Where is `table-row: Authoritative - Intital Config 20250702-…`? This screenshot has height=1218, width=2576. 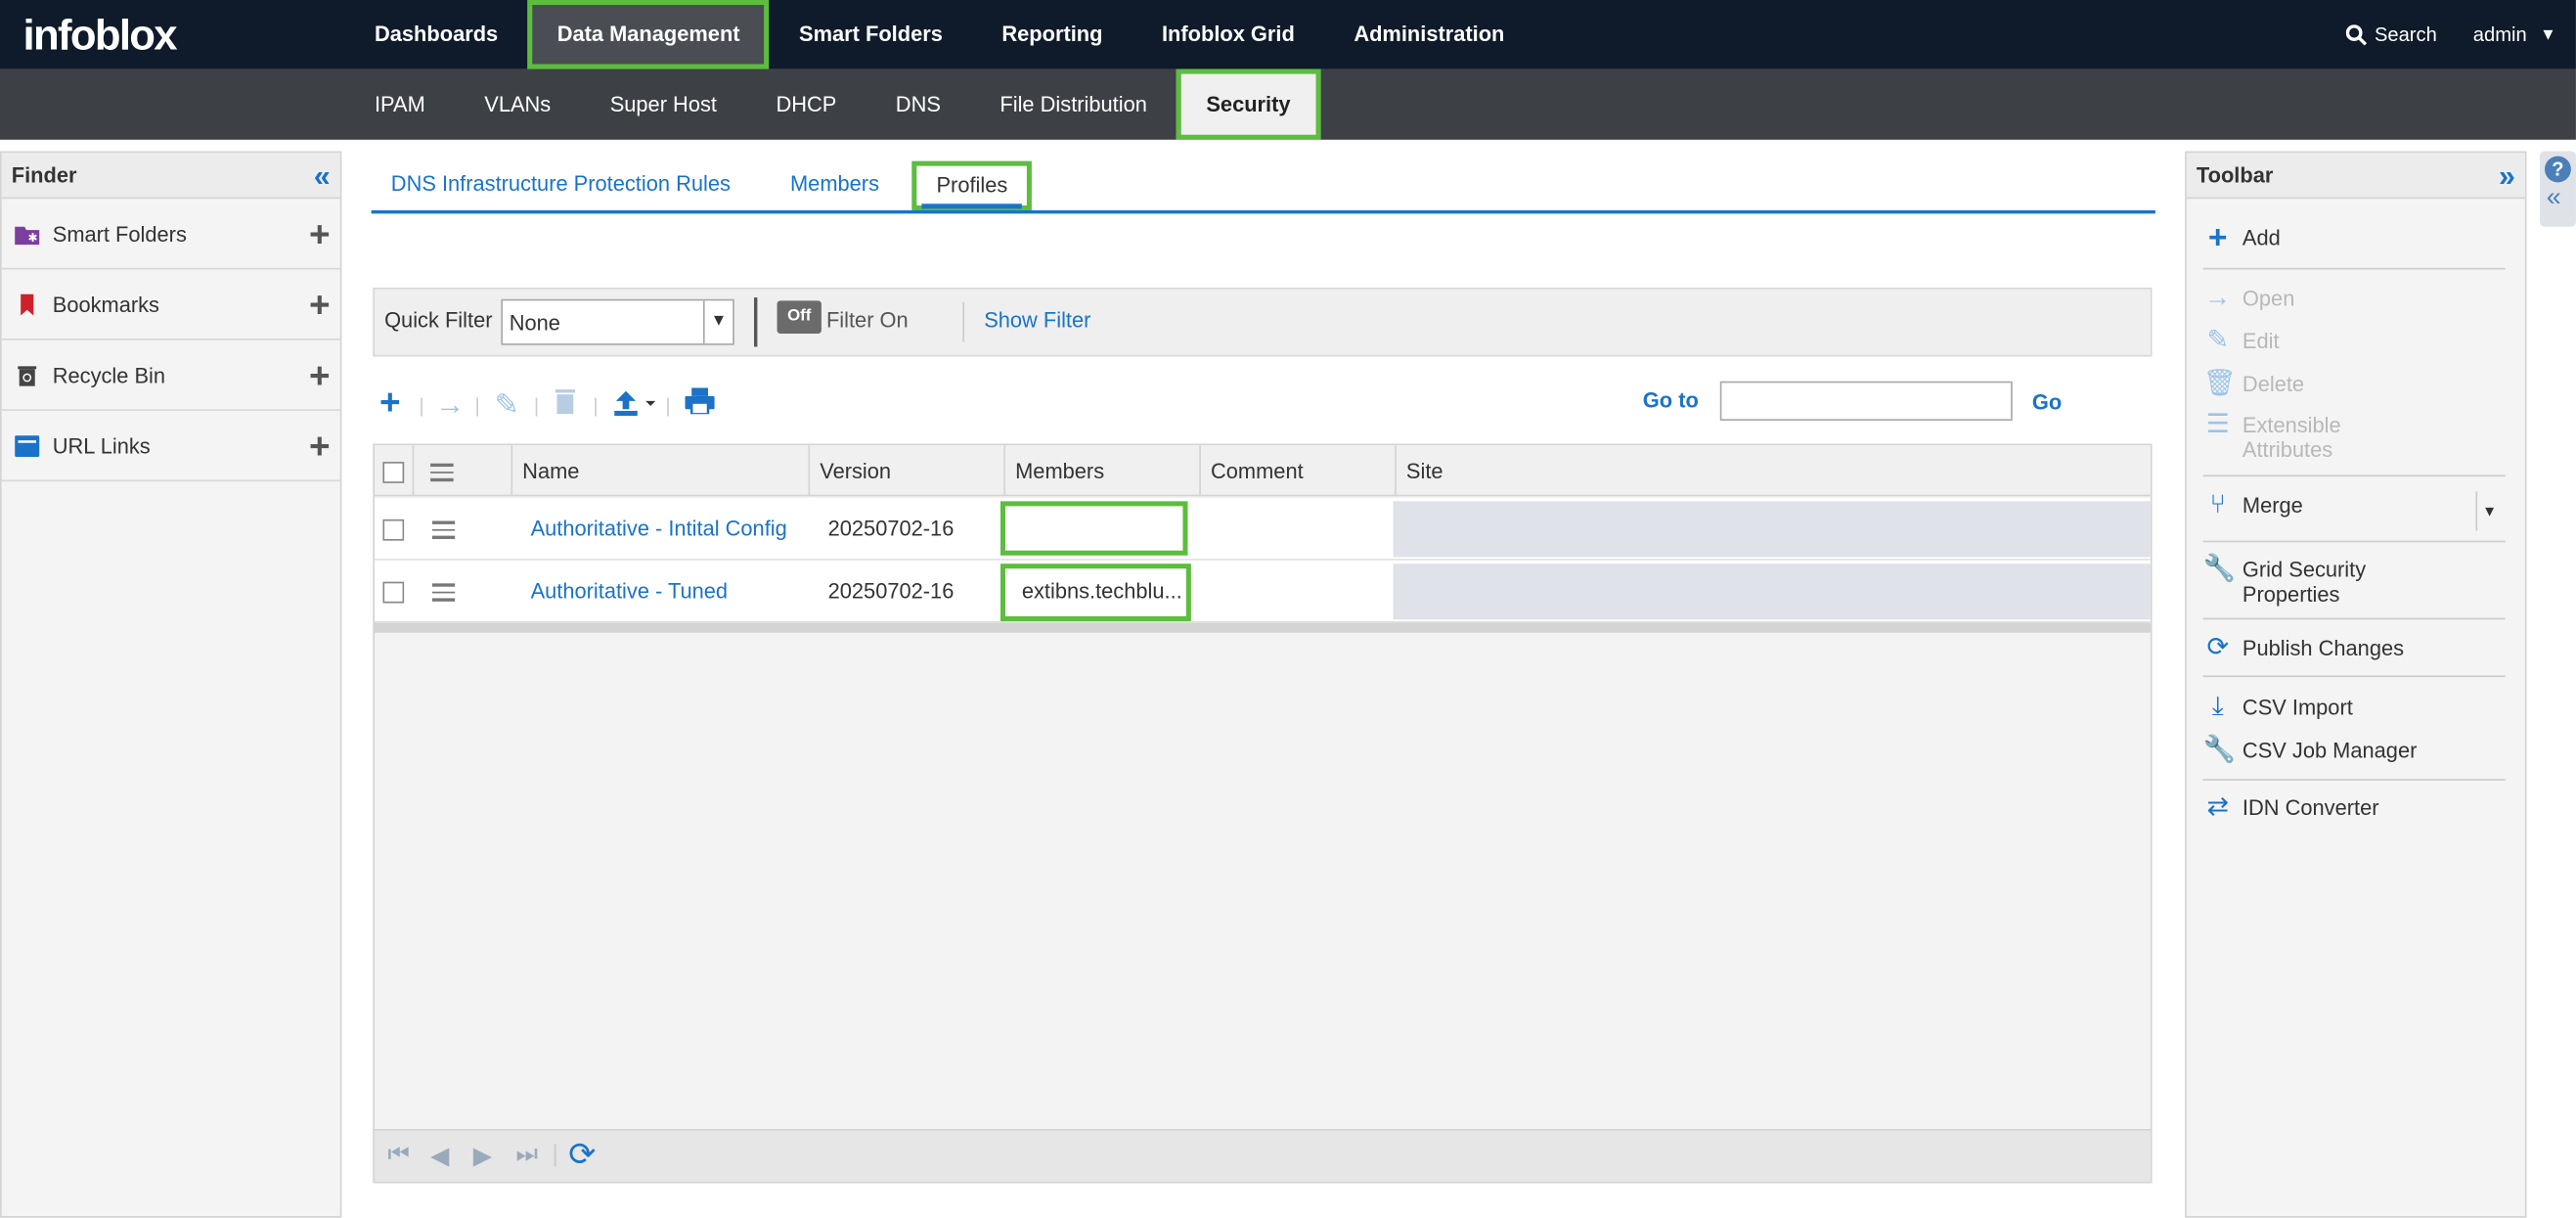 table-row: Authoritative - Intital Config 20250702-… is located at coordinates (1263, 529).